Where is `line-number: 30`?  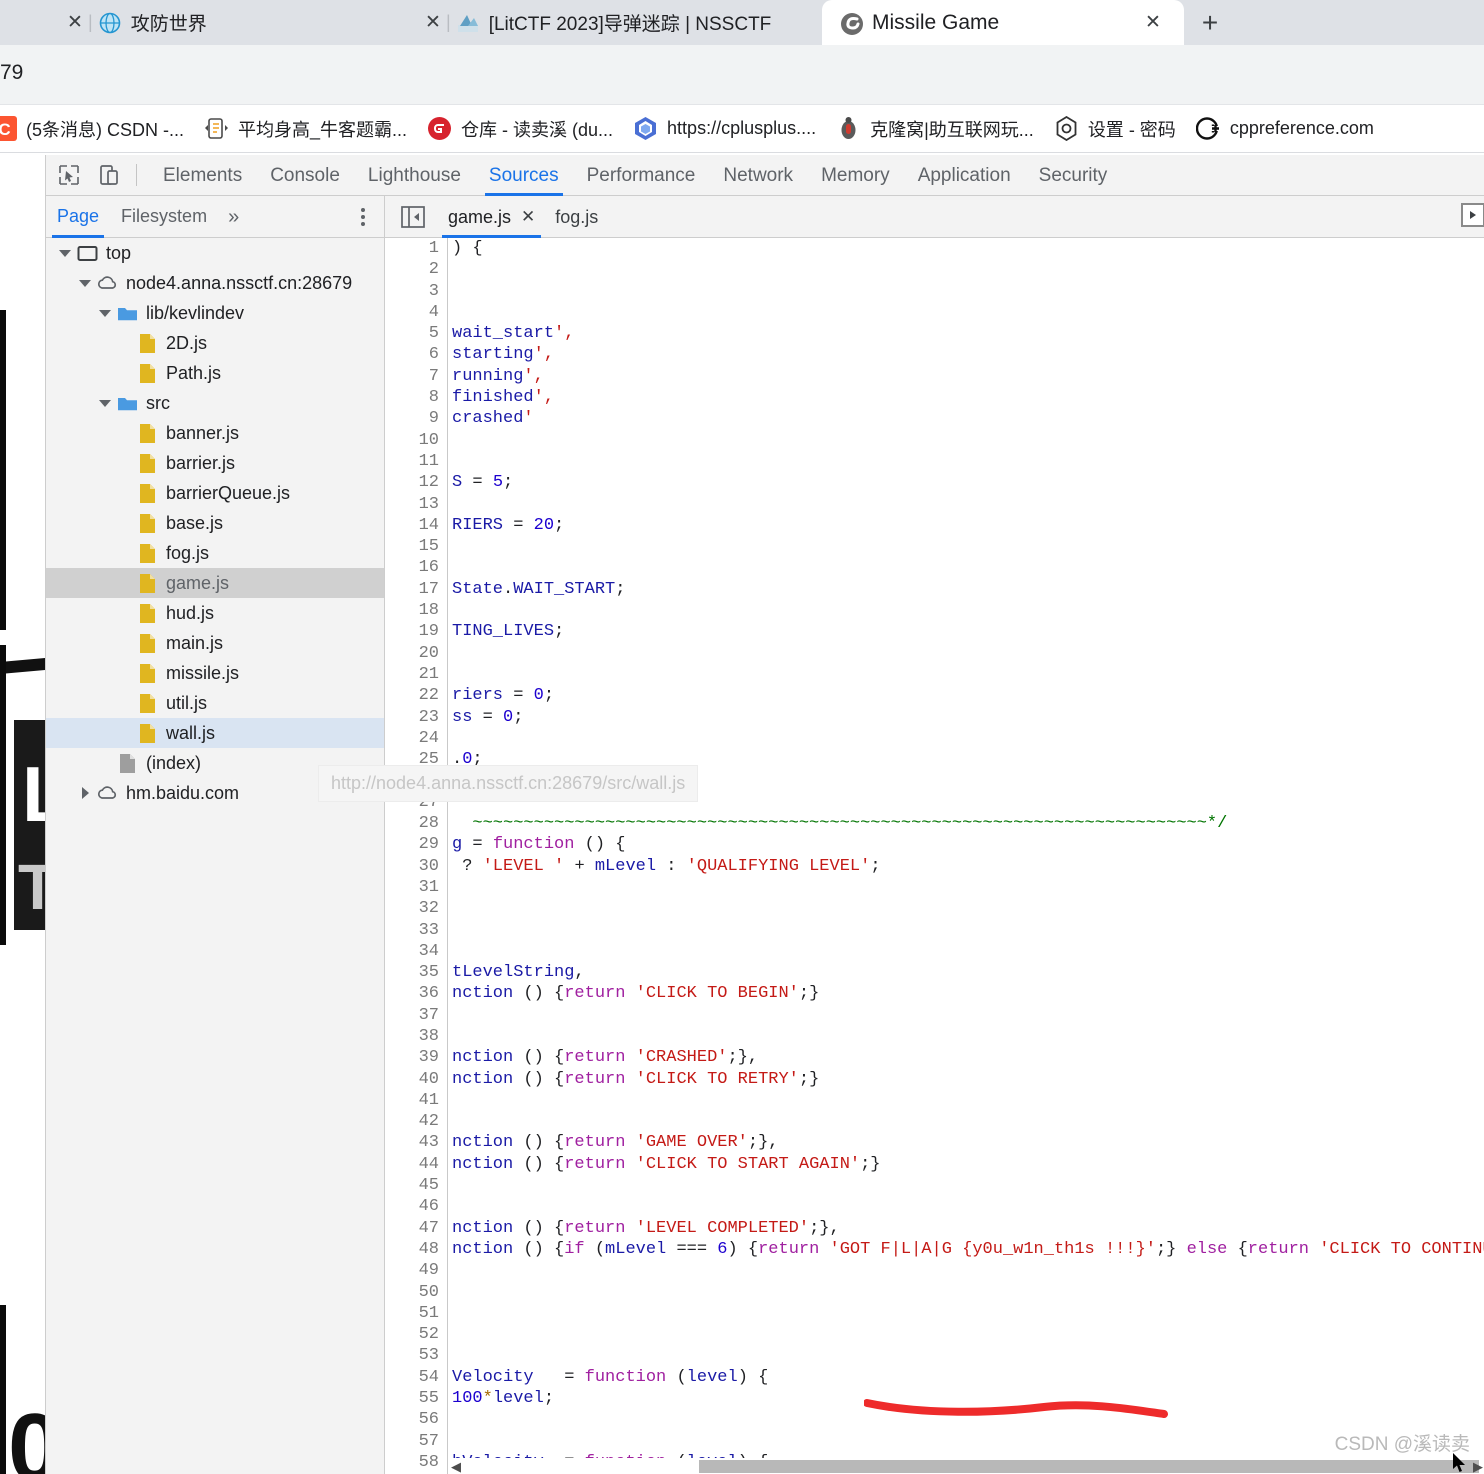
line-number: 30 is located at coordinates (416, 866).